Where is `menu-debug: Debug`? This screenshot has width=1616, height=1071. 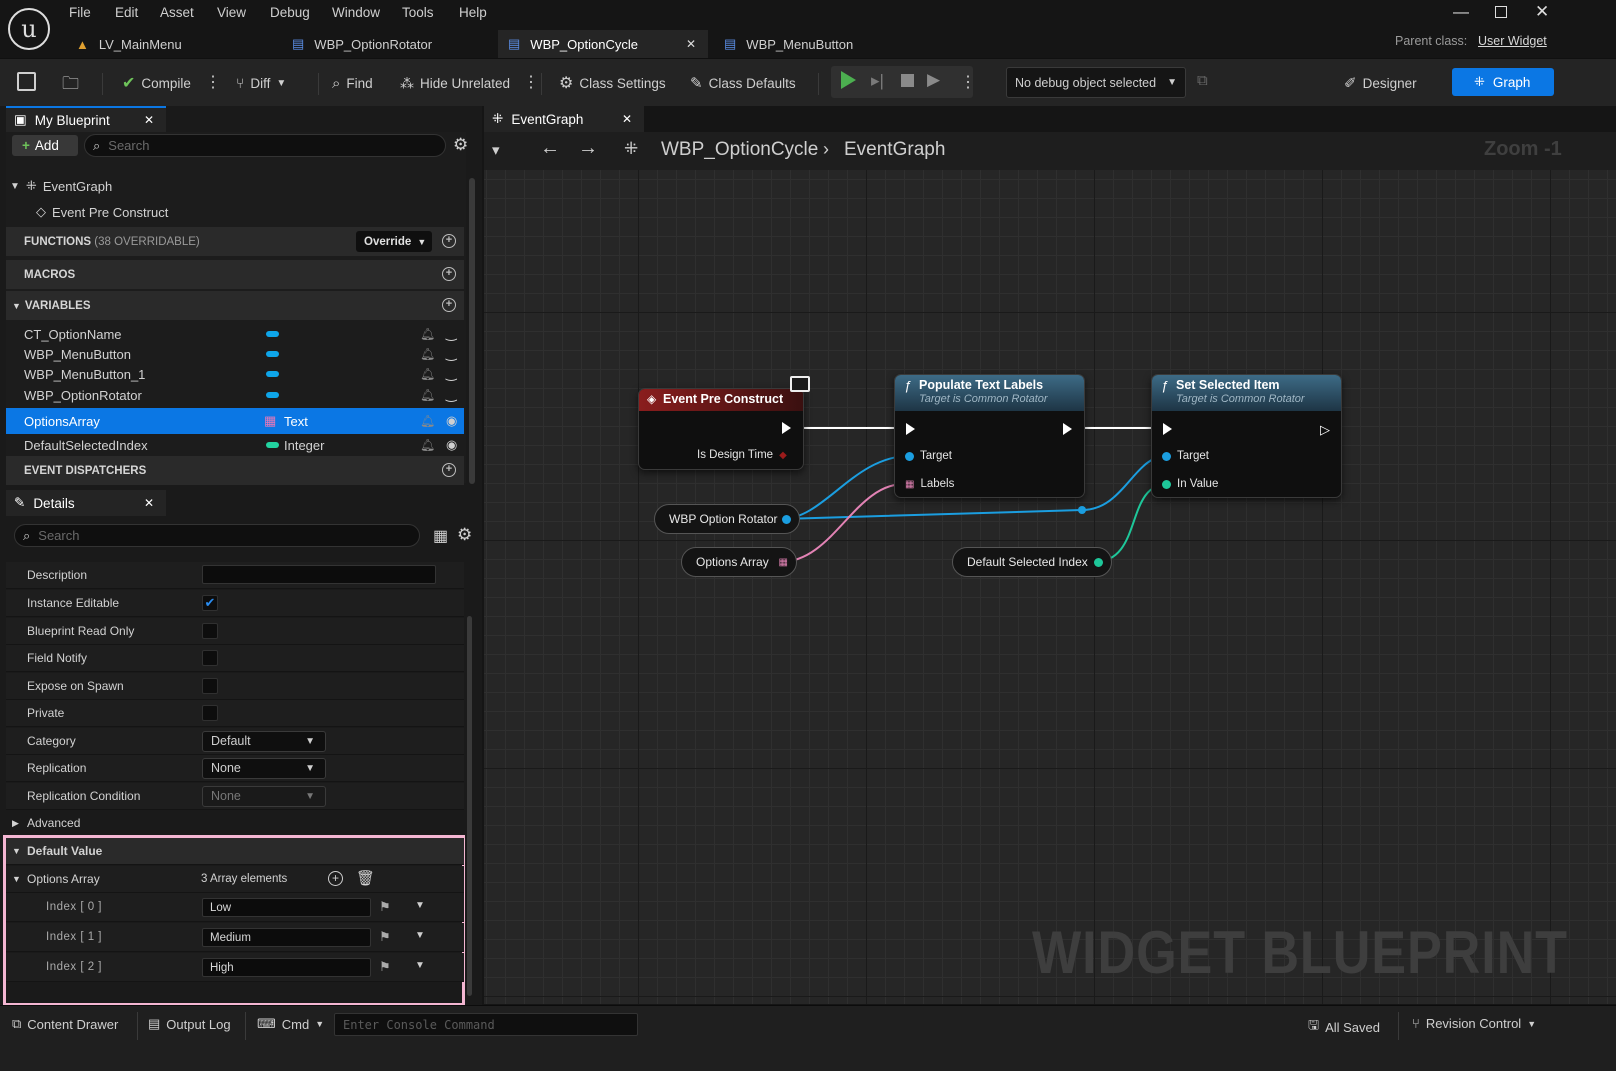 menu-debug: Debug is located at coordinates (290, 12).